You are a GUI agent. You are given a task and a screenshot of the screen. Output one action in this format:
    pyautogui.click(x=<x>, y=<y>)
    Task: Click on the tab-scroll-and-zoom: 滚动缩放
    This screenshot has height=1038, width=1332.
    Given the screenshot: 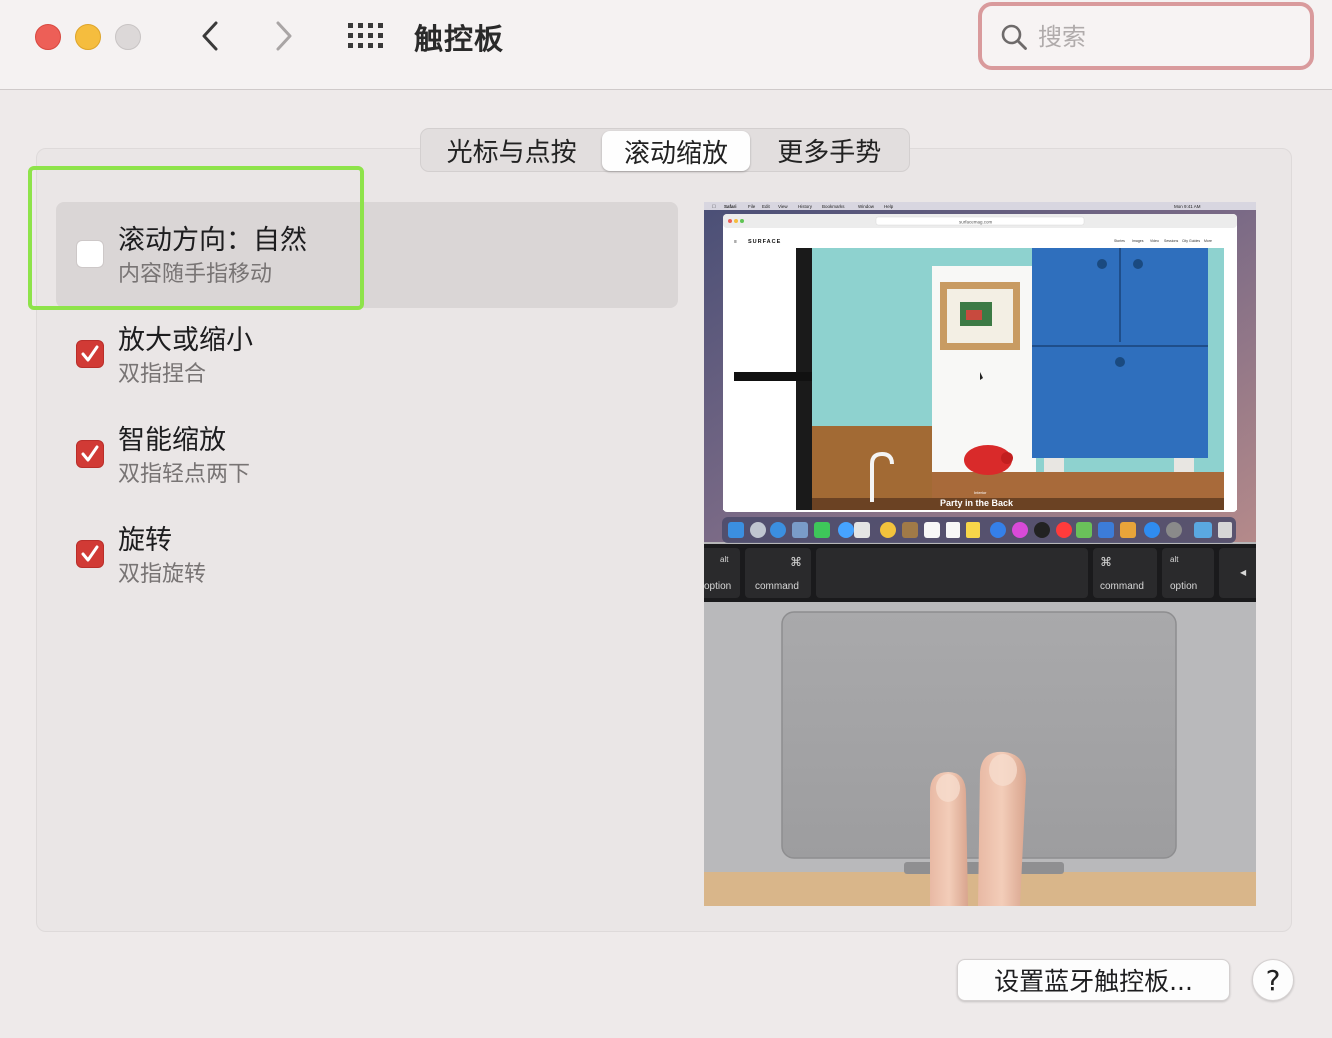 What is the action you would take?
    pyautogui.click(x=676, y=151)
    